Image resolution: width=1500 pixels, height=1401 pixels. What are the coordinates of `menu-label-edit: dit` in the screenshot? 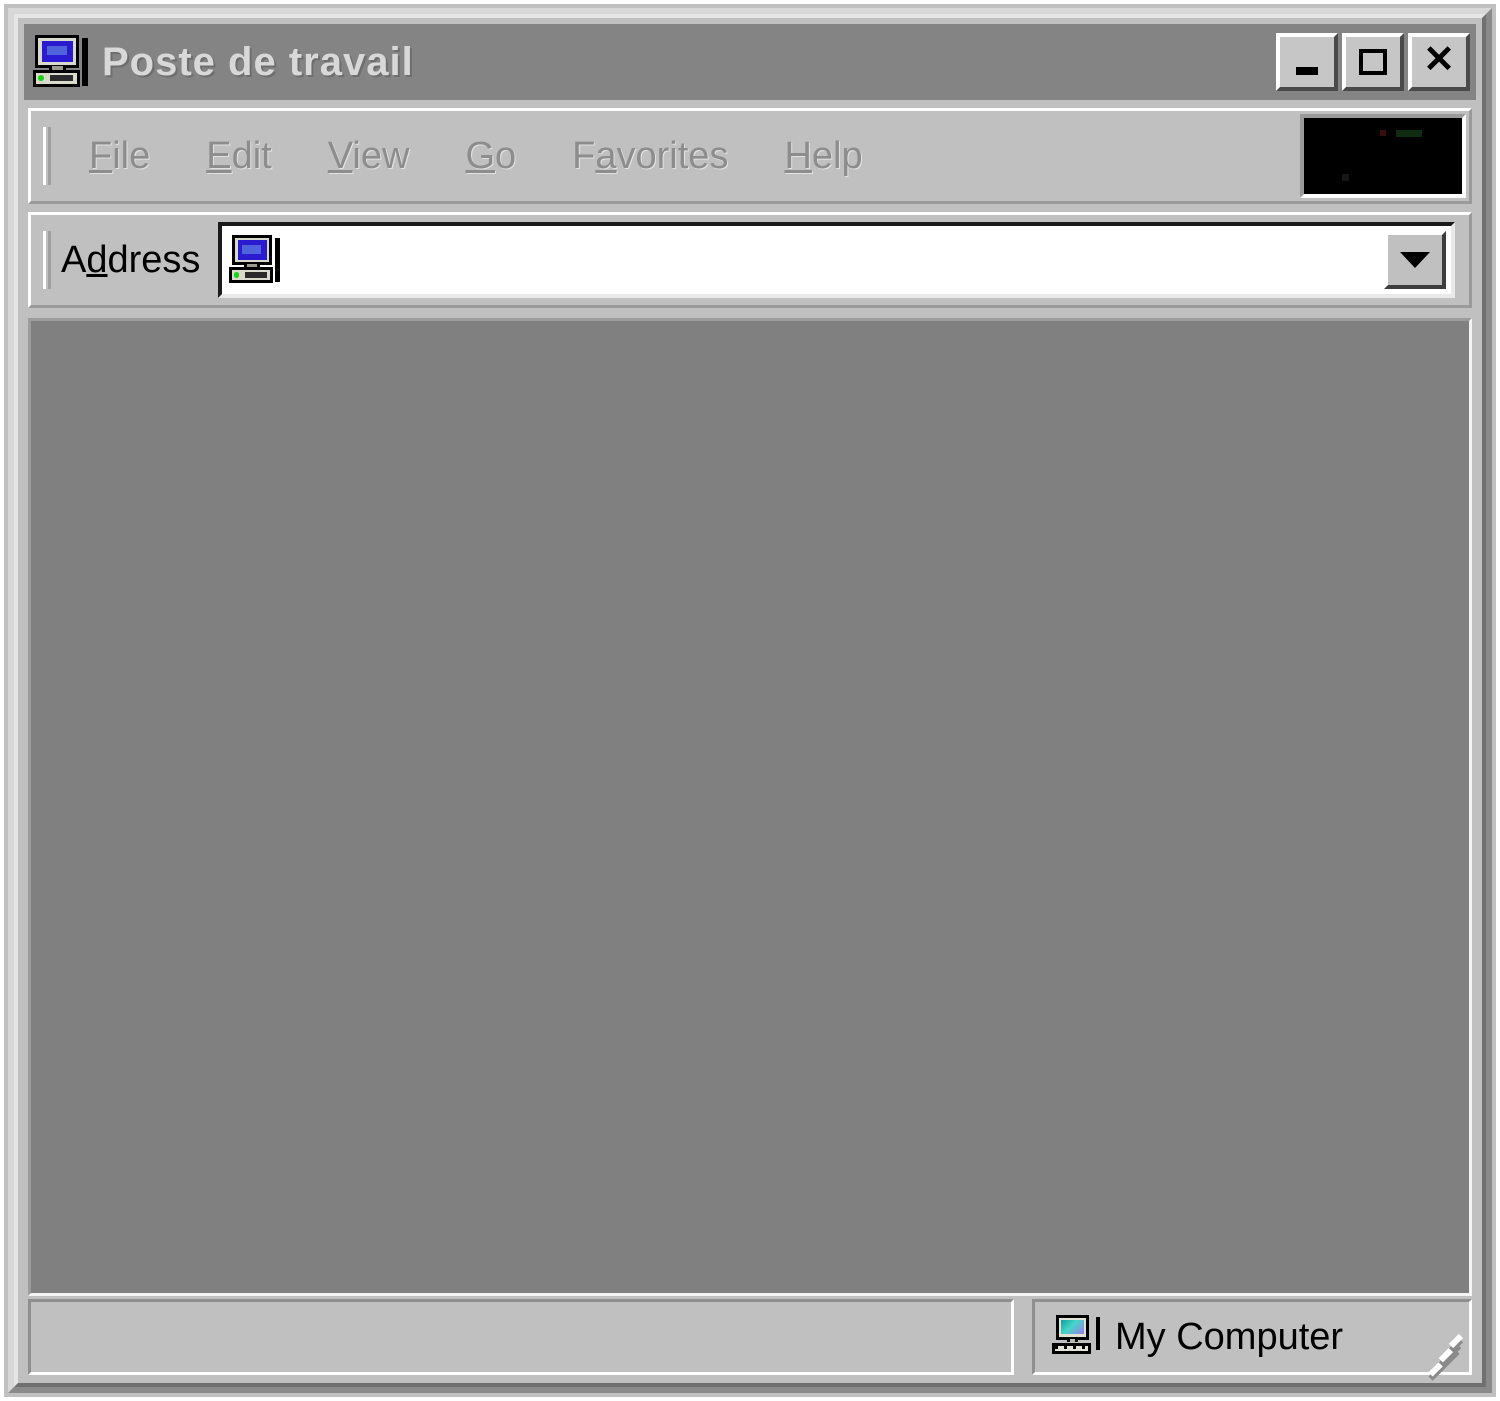 It's located at (251, 155).